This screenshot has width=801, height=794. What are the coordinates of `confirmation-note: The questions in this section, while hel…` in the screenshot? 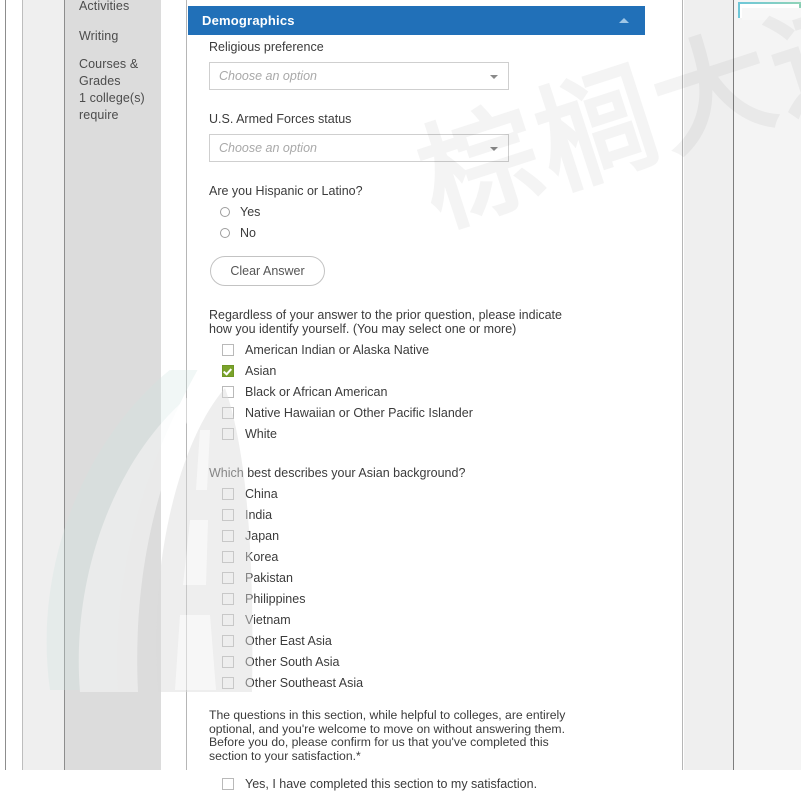 It's located at (394, 735).